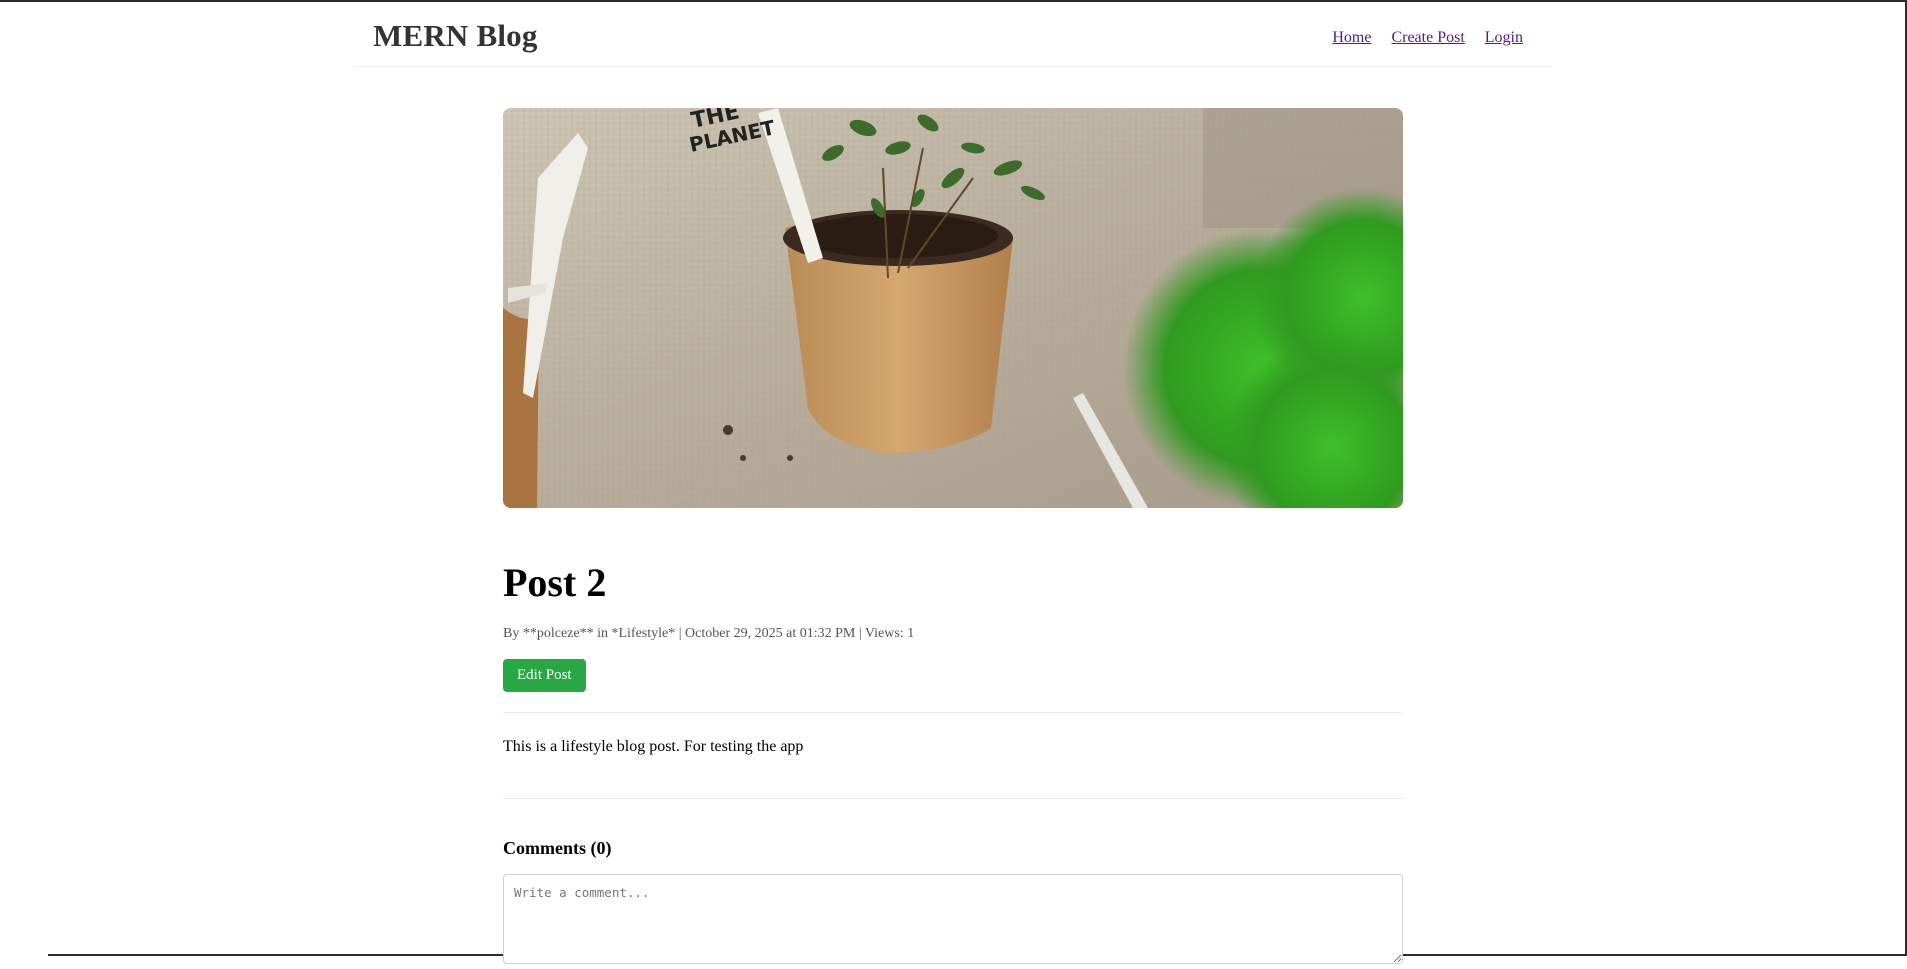 This screenshot has height=969, width=1907. What do you see at coordinates (557, 848) in the screenshot?
I see `comments-heading: Comments (0)` at bounding box center [557, 848].